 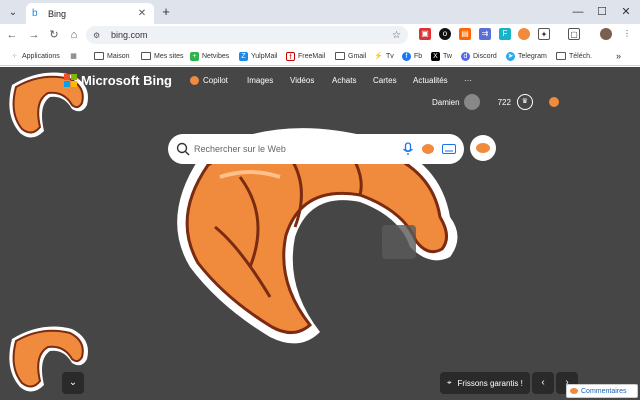 I want to click on rewards-points: 722, so click(x=504, y=102).